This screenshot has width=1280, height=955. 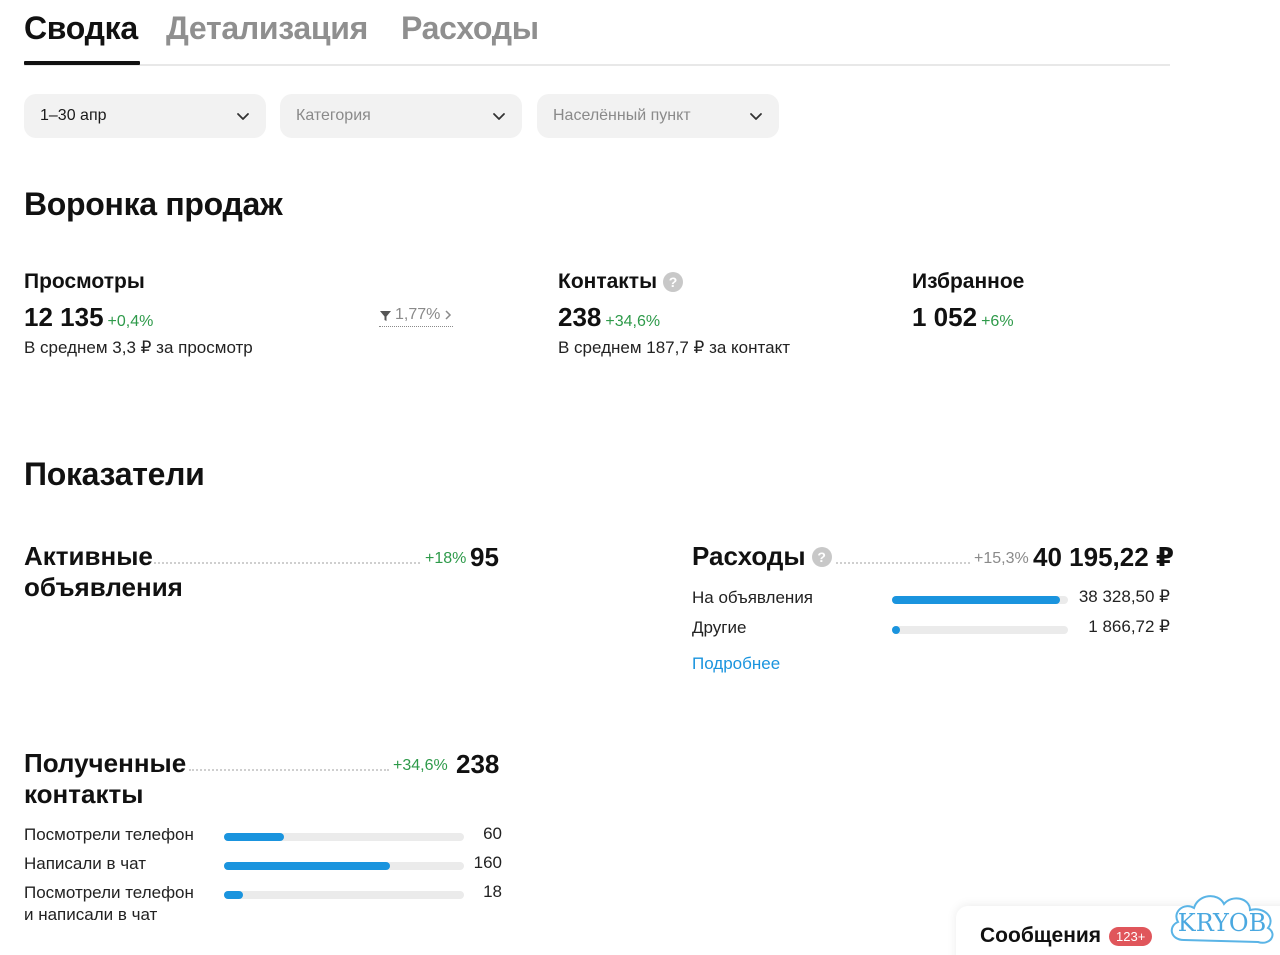 What do you see at coordinates (267, 28) in the screenshot?
I see `tab-details: Детализация` at bounding box center [267, 28].